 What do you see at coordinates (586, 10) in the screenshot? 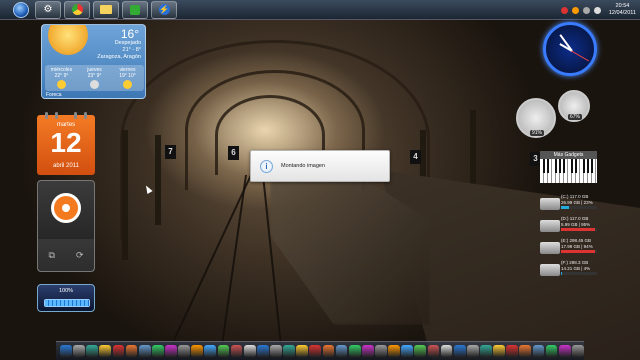
I see `tray-network-icon` at bounding box center [586, 10].